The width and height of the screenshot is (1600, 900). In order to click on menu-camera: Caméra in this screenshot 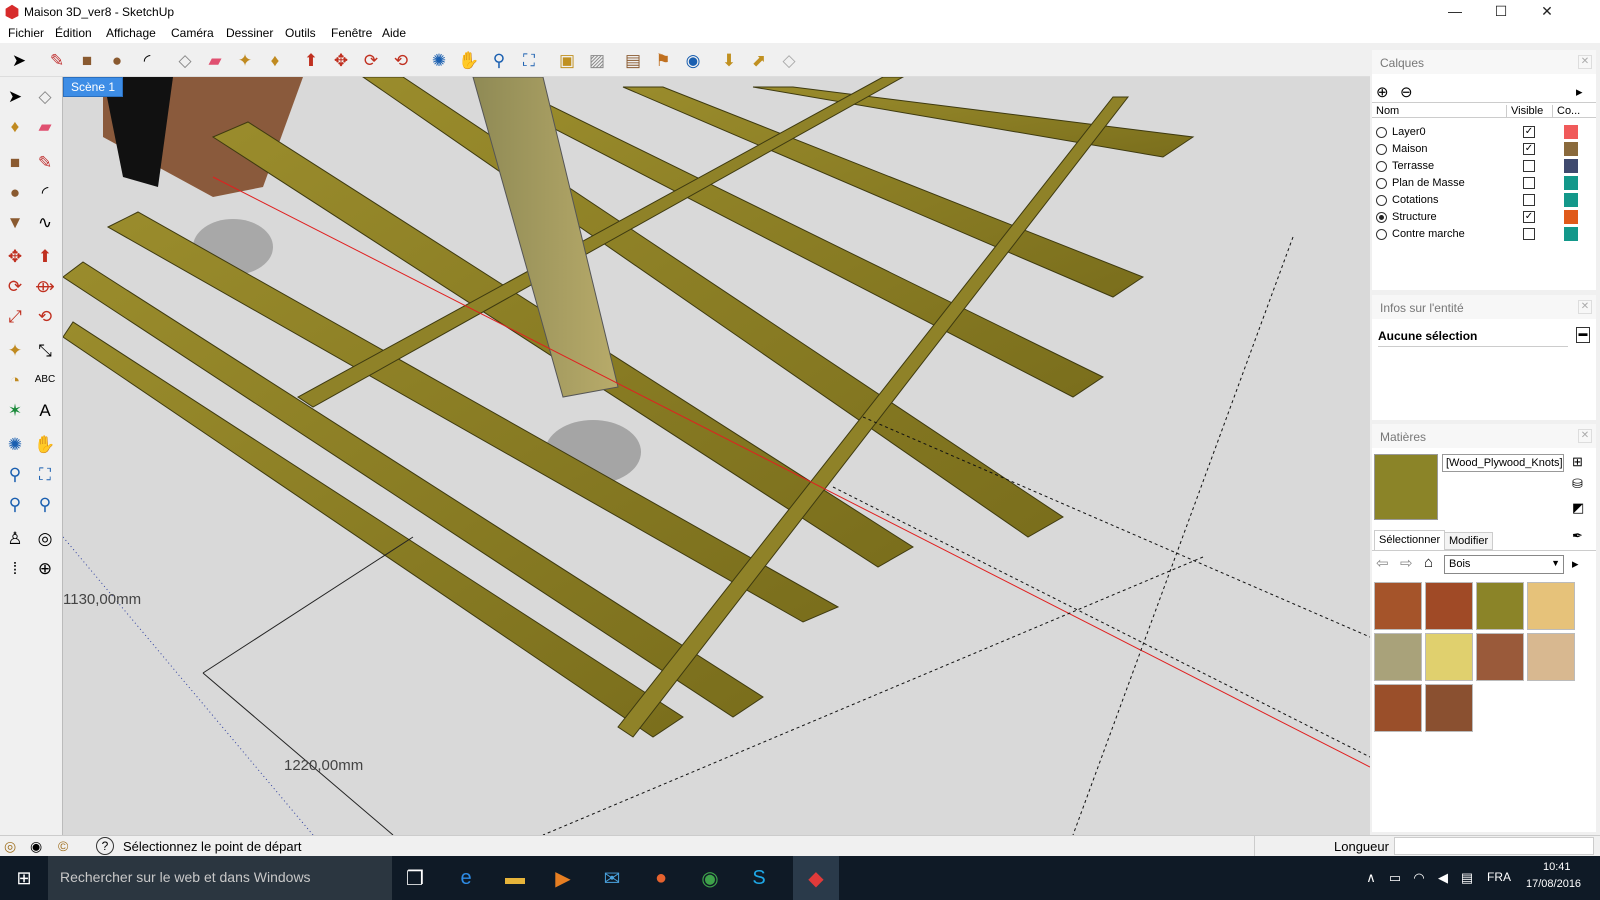, I will do `click(192, 33)`.